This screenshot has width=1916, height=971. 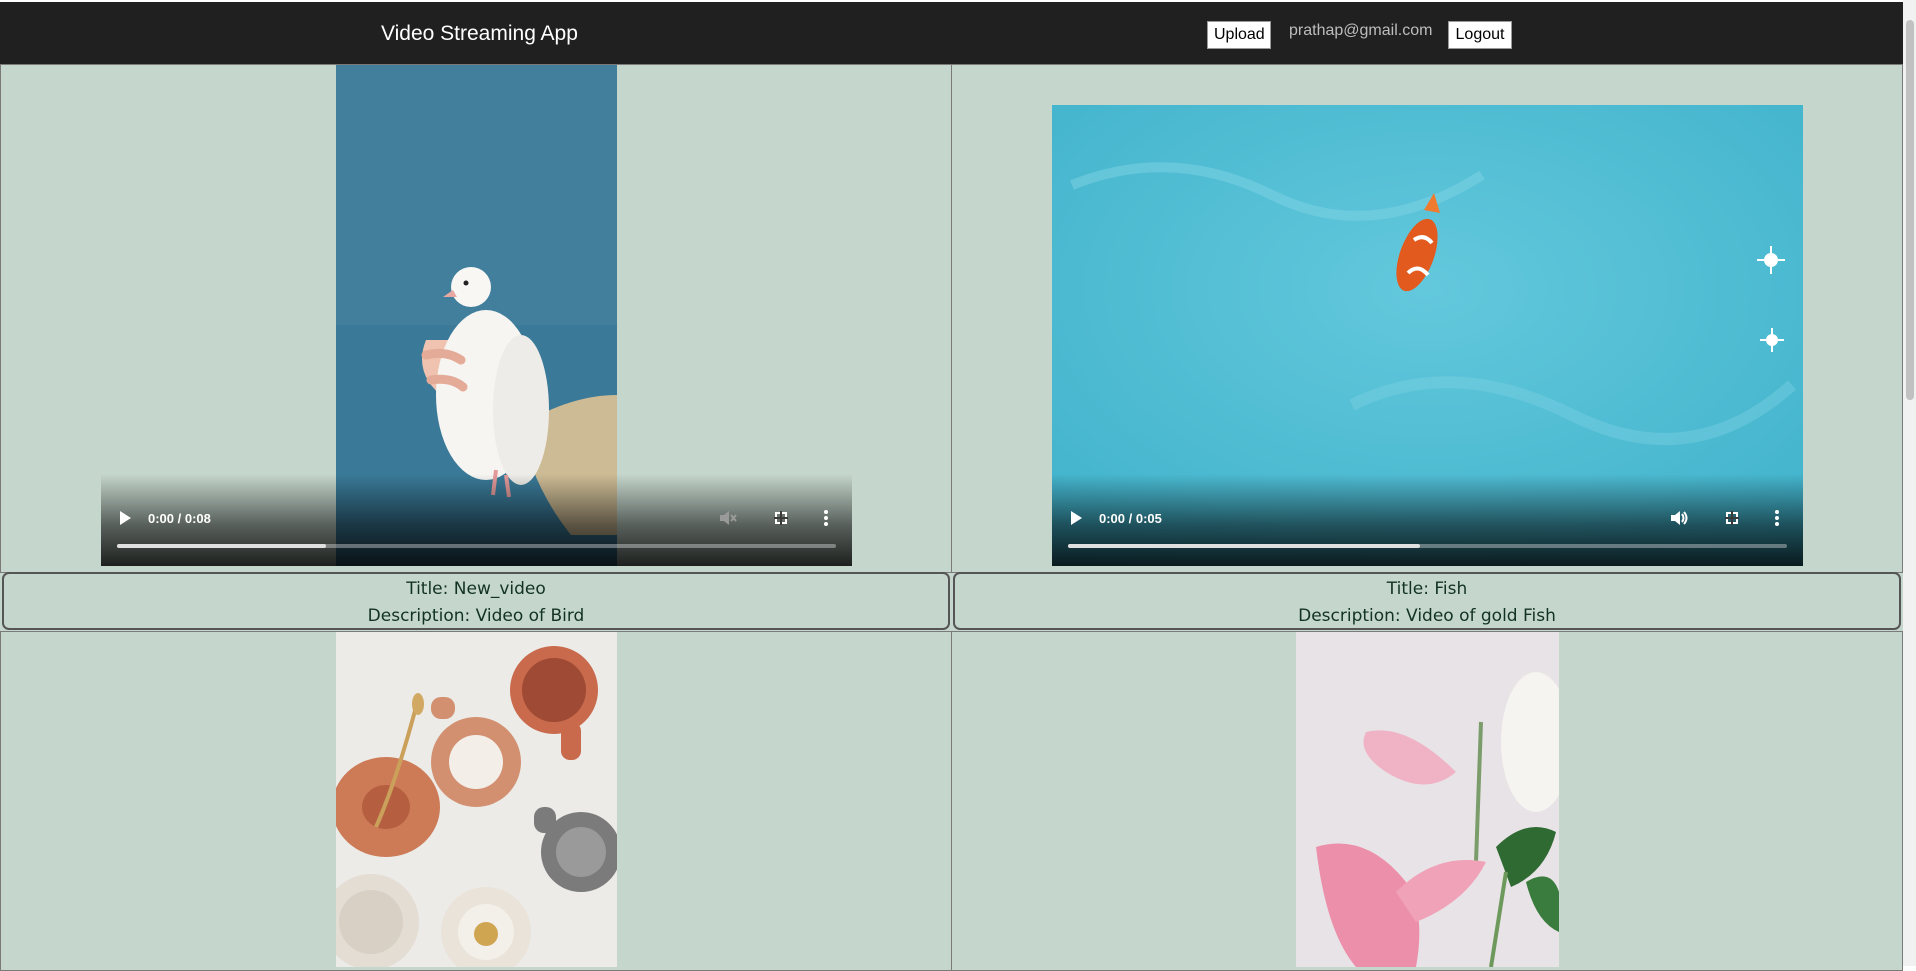 I want to click on video-controls: 0:00 / 0:05, so click(x=1427, y=520).